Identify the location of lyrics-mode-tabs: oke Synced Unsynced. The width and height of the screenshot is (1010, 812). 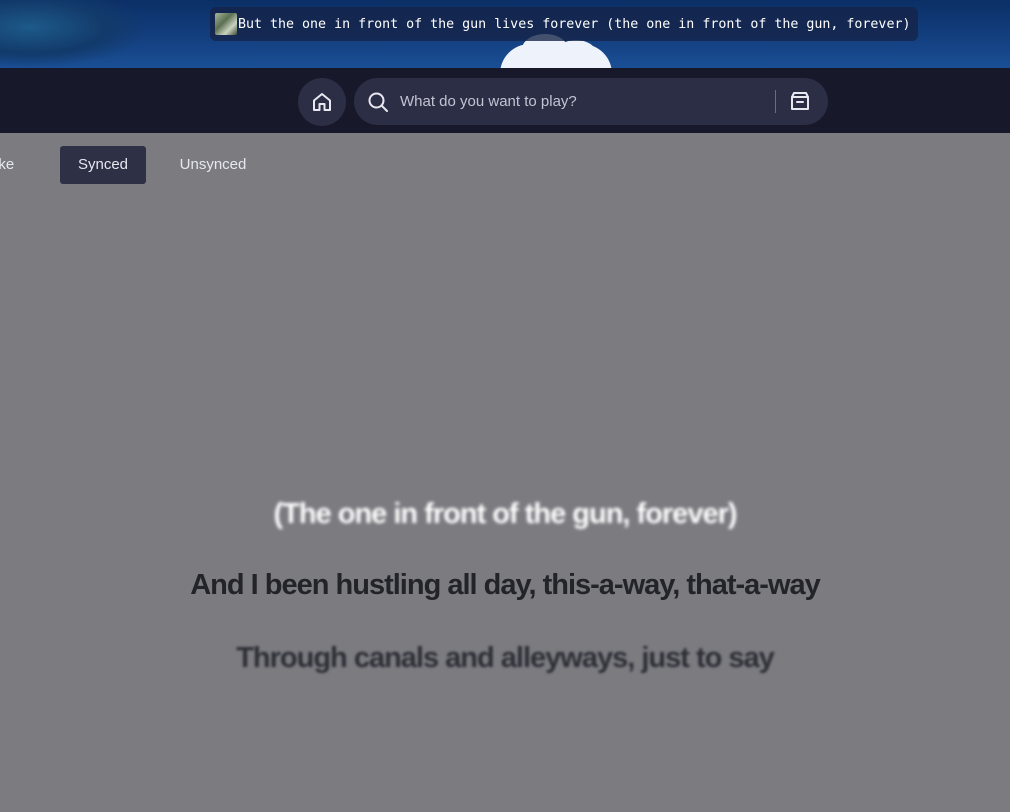
(200, 165).